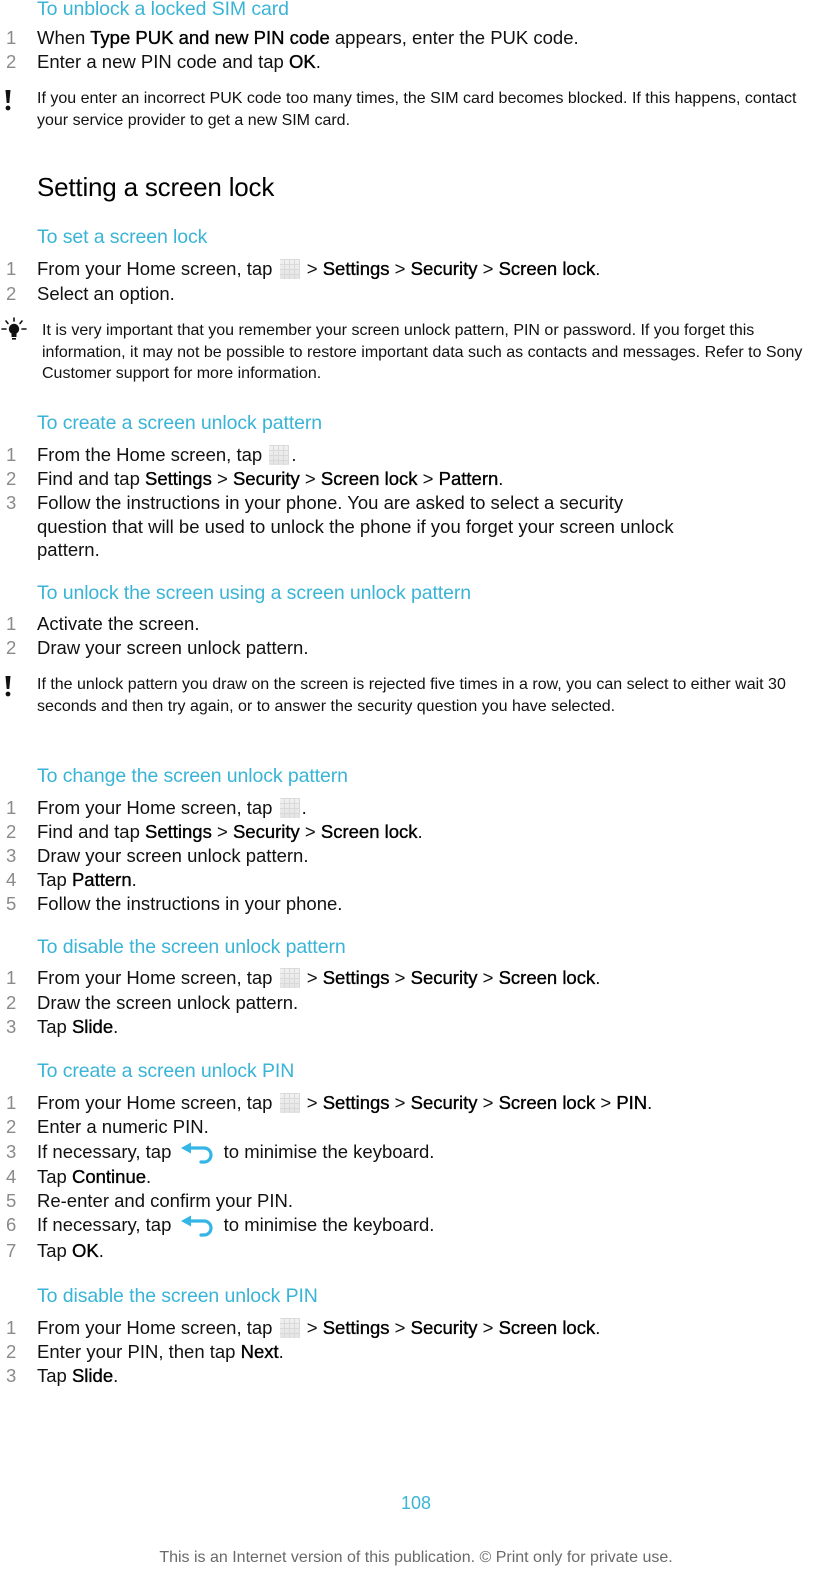 The image size is (820, 1590). Describe the element at coordinates (166, 1071) in the screenshot. I see `heading-create-pin: To create a screen unlock PIN` at that location.